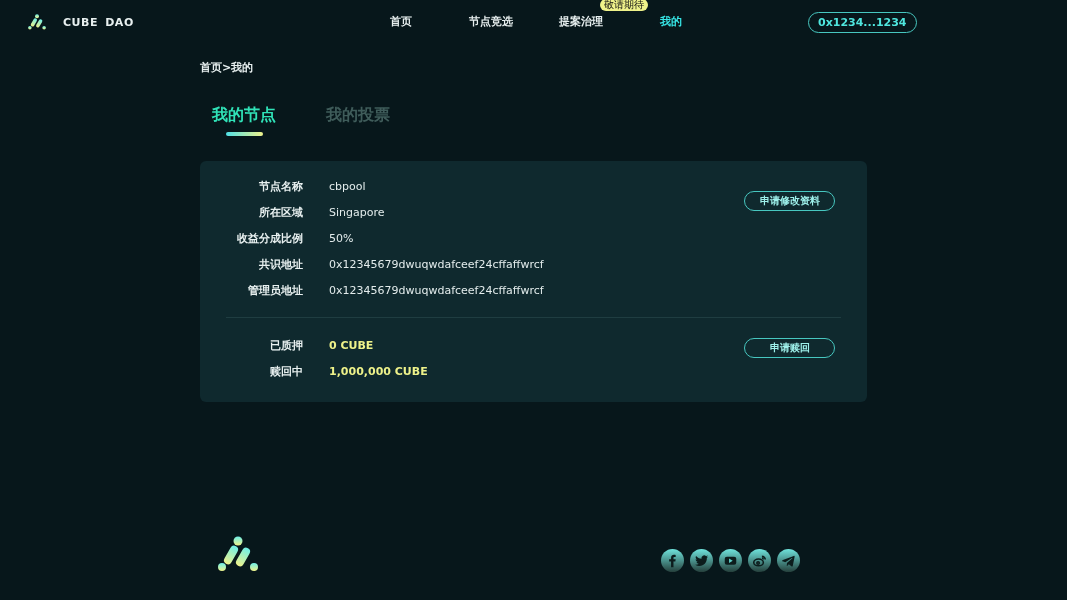 The height and width of the screenshot is (600, 1067). Describe the element at coordinates (378, 371) in the screenshot. I see `amount-value: 1,000,000 CUBE` at that location.